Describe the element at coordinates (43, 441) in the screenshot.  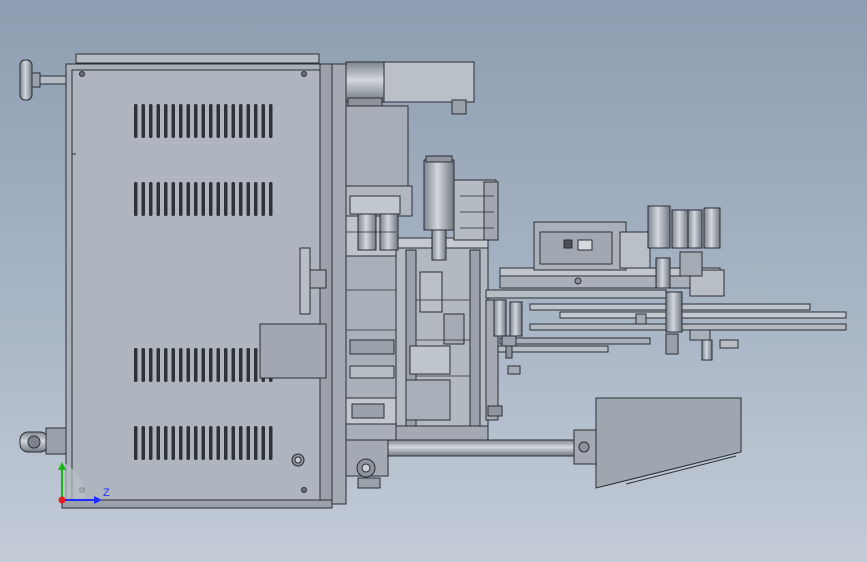
I see `caster-wheel` at that location.